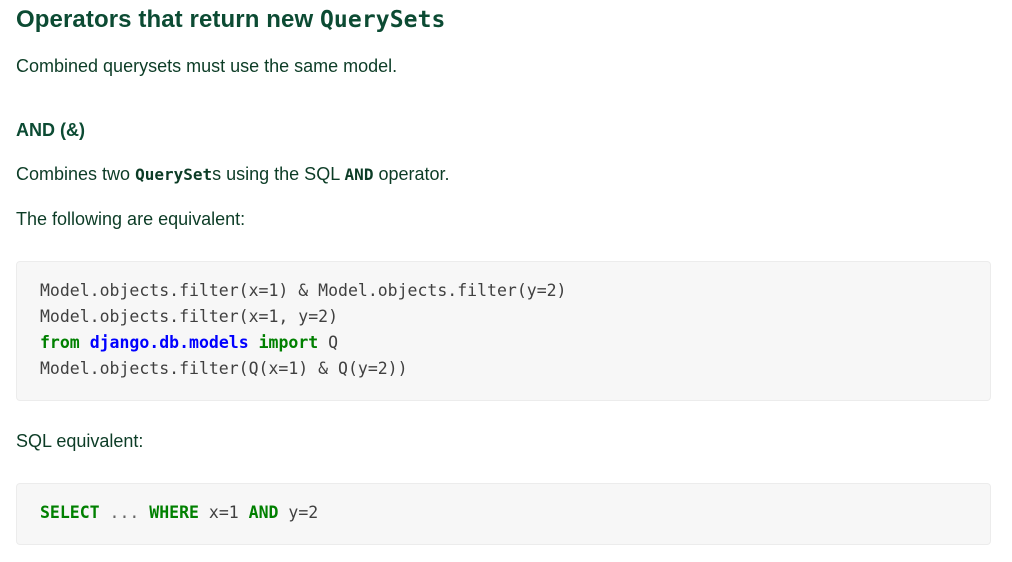  What do you see at coordinates (411, 174) in the screenshot?
I see `description-post: operator.` at bounding box center [411, 174].